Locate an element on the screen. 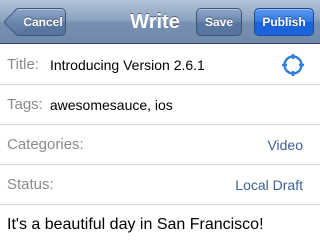 This screenshot has width=320, height=240. status-label: Status: is located at coordinates (30, 184).